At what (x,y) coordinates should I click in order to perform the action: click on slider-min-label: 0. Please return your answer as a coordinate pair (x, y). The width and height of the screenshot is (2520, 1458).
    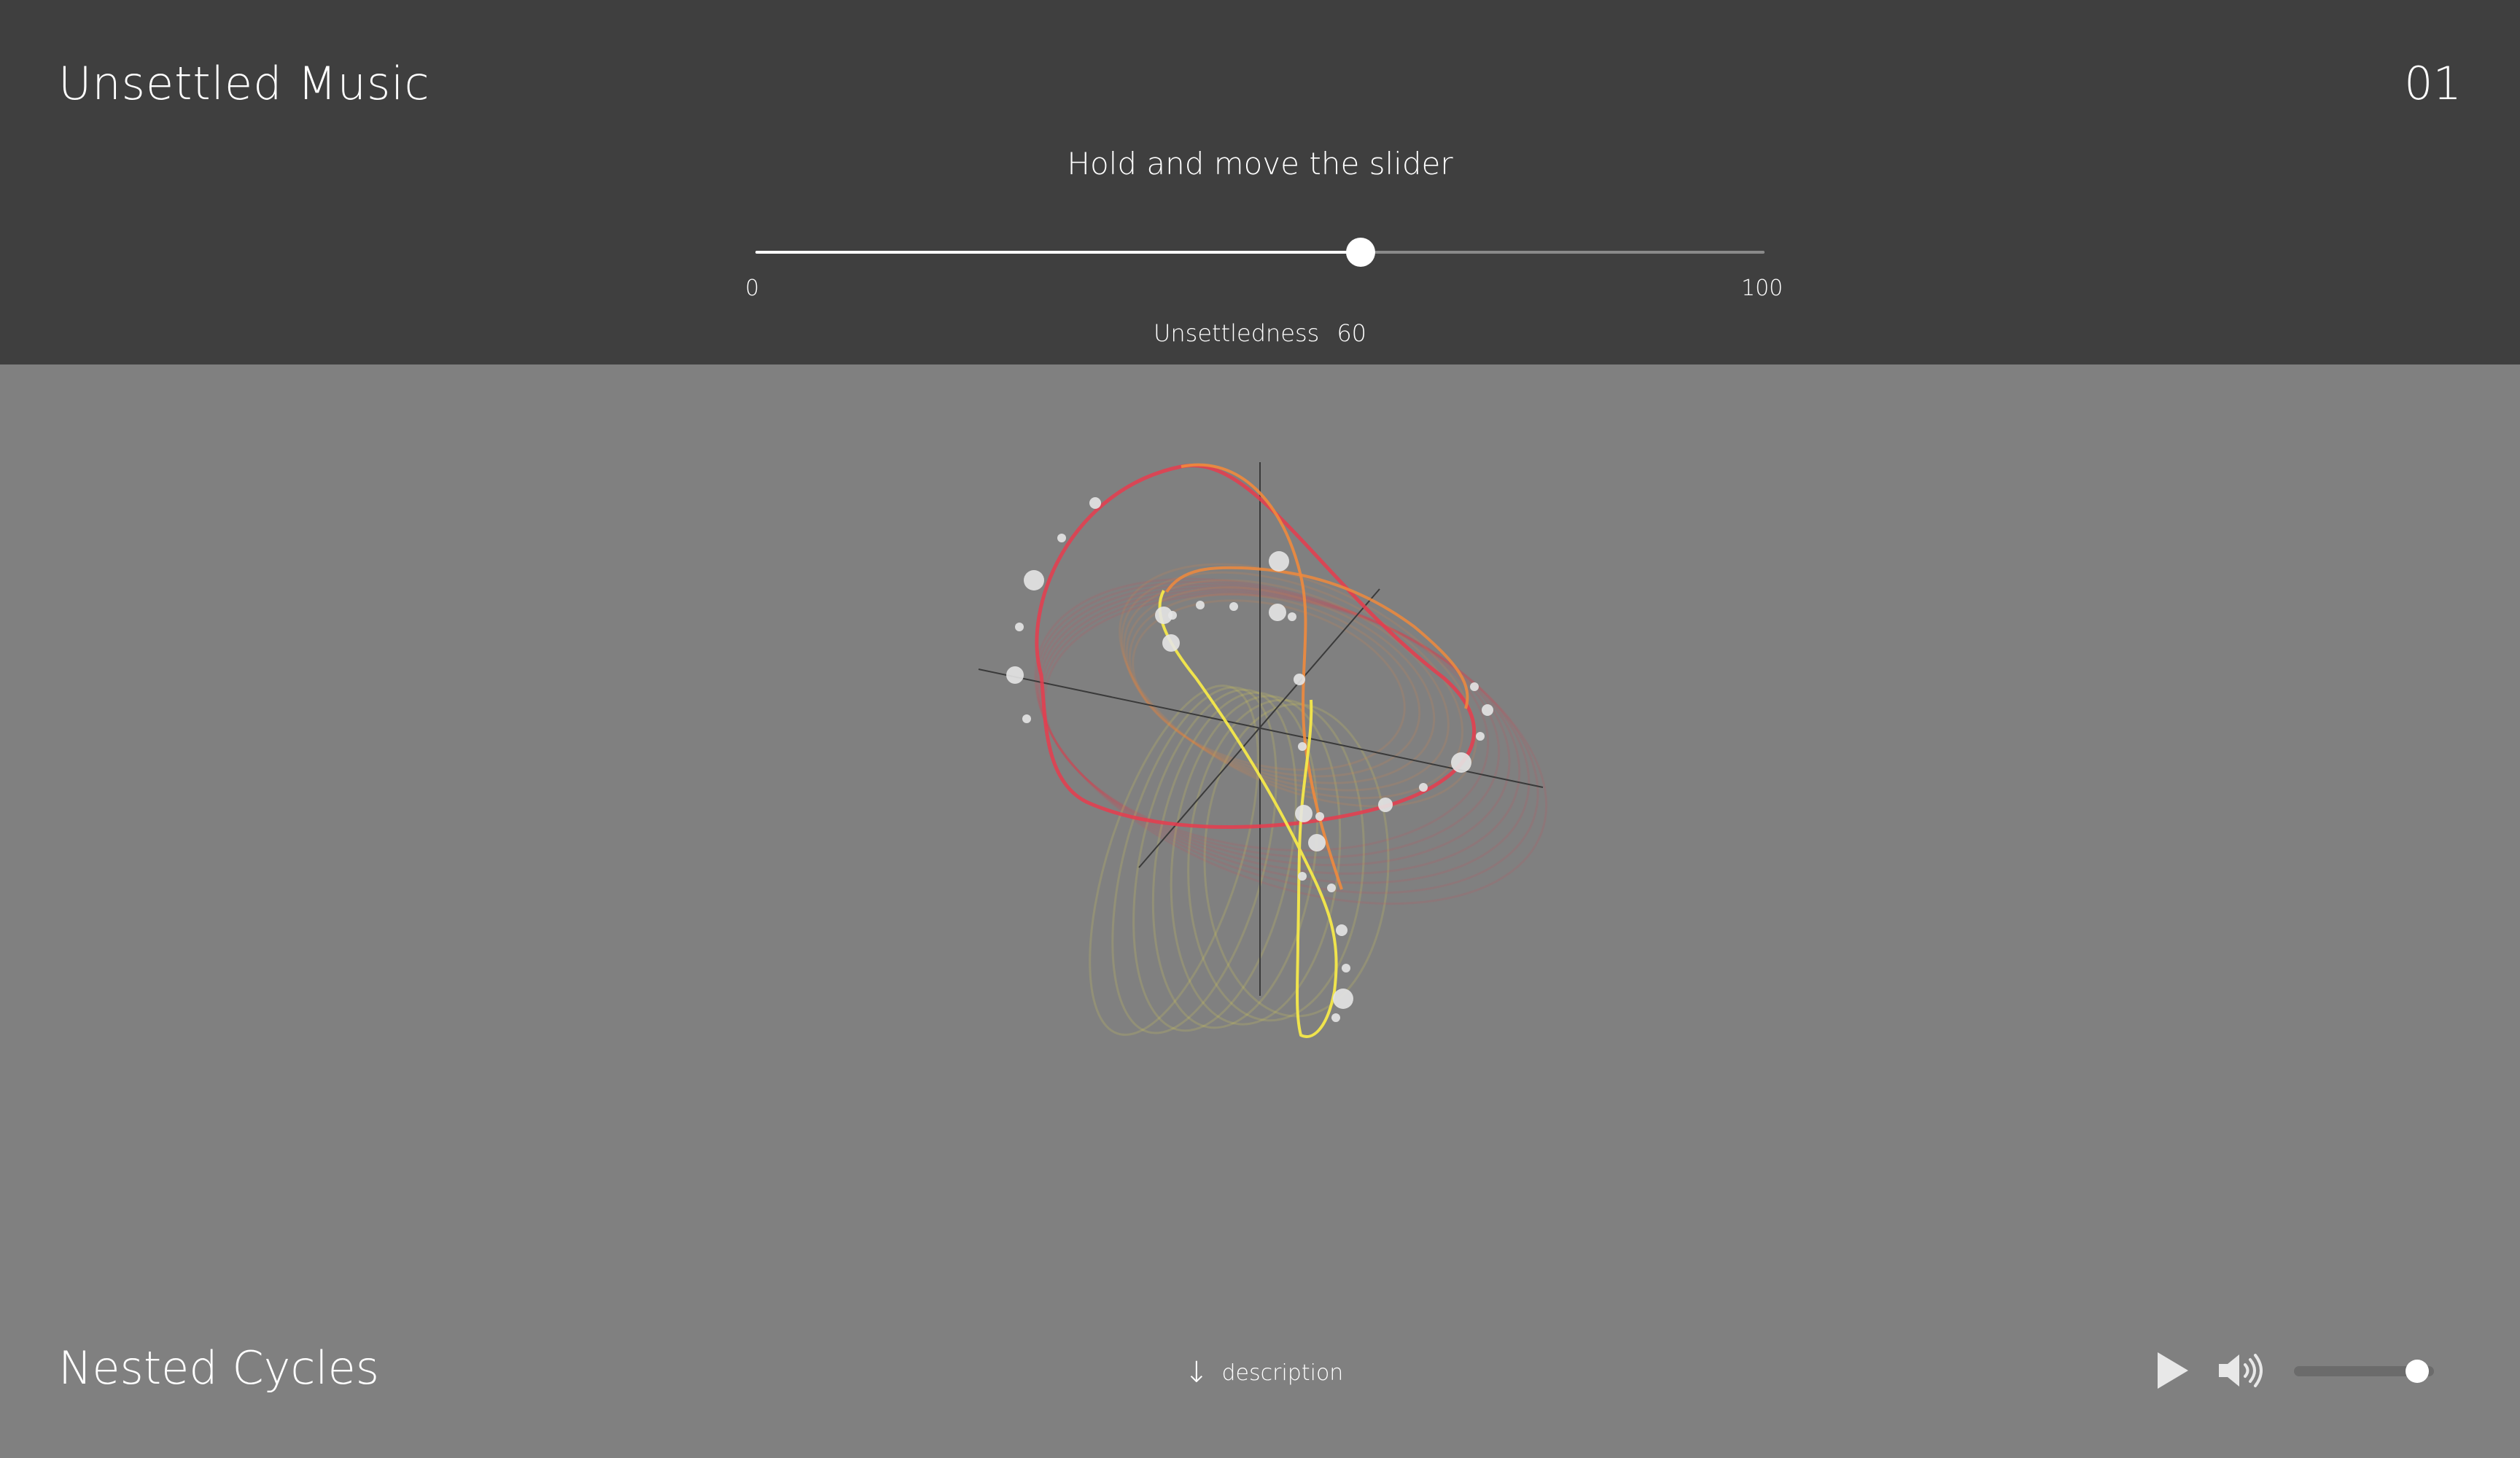
    Looking at the image, I should click on (752, 288).